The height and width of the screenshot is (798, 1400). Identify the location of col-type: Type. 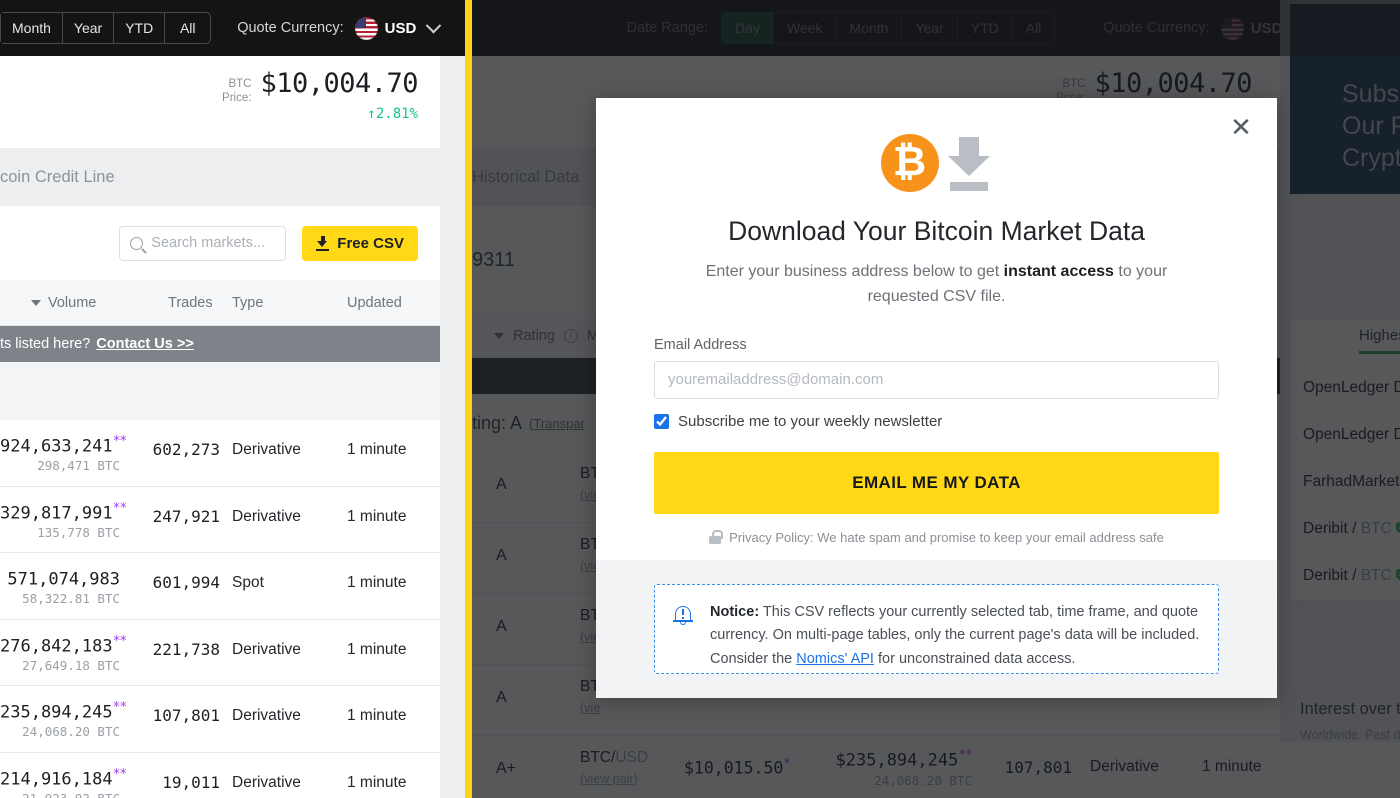
(247, 303).